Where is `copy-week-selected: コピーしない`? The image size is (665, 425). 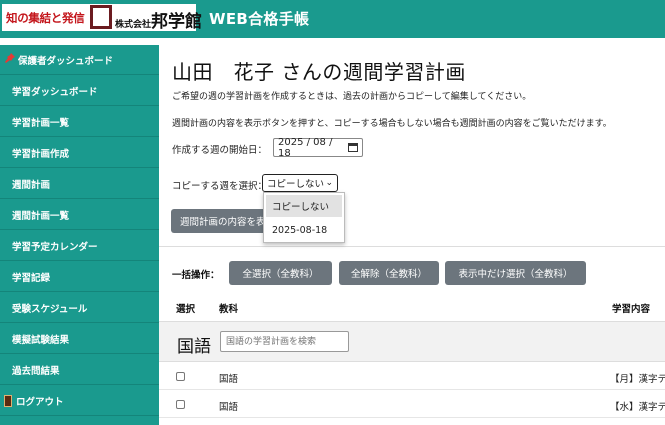
copy-week-selected: コピーしない is located at coordinates (296, 184).